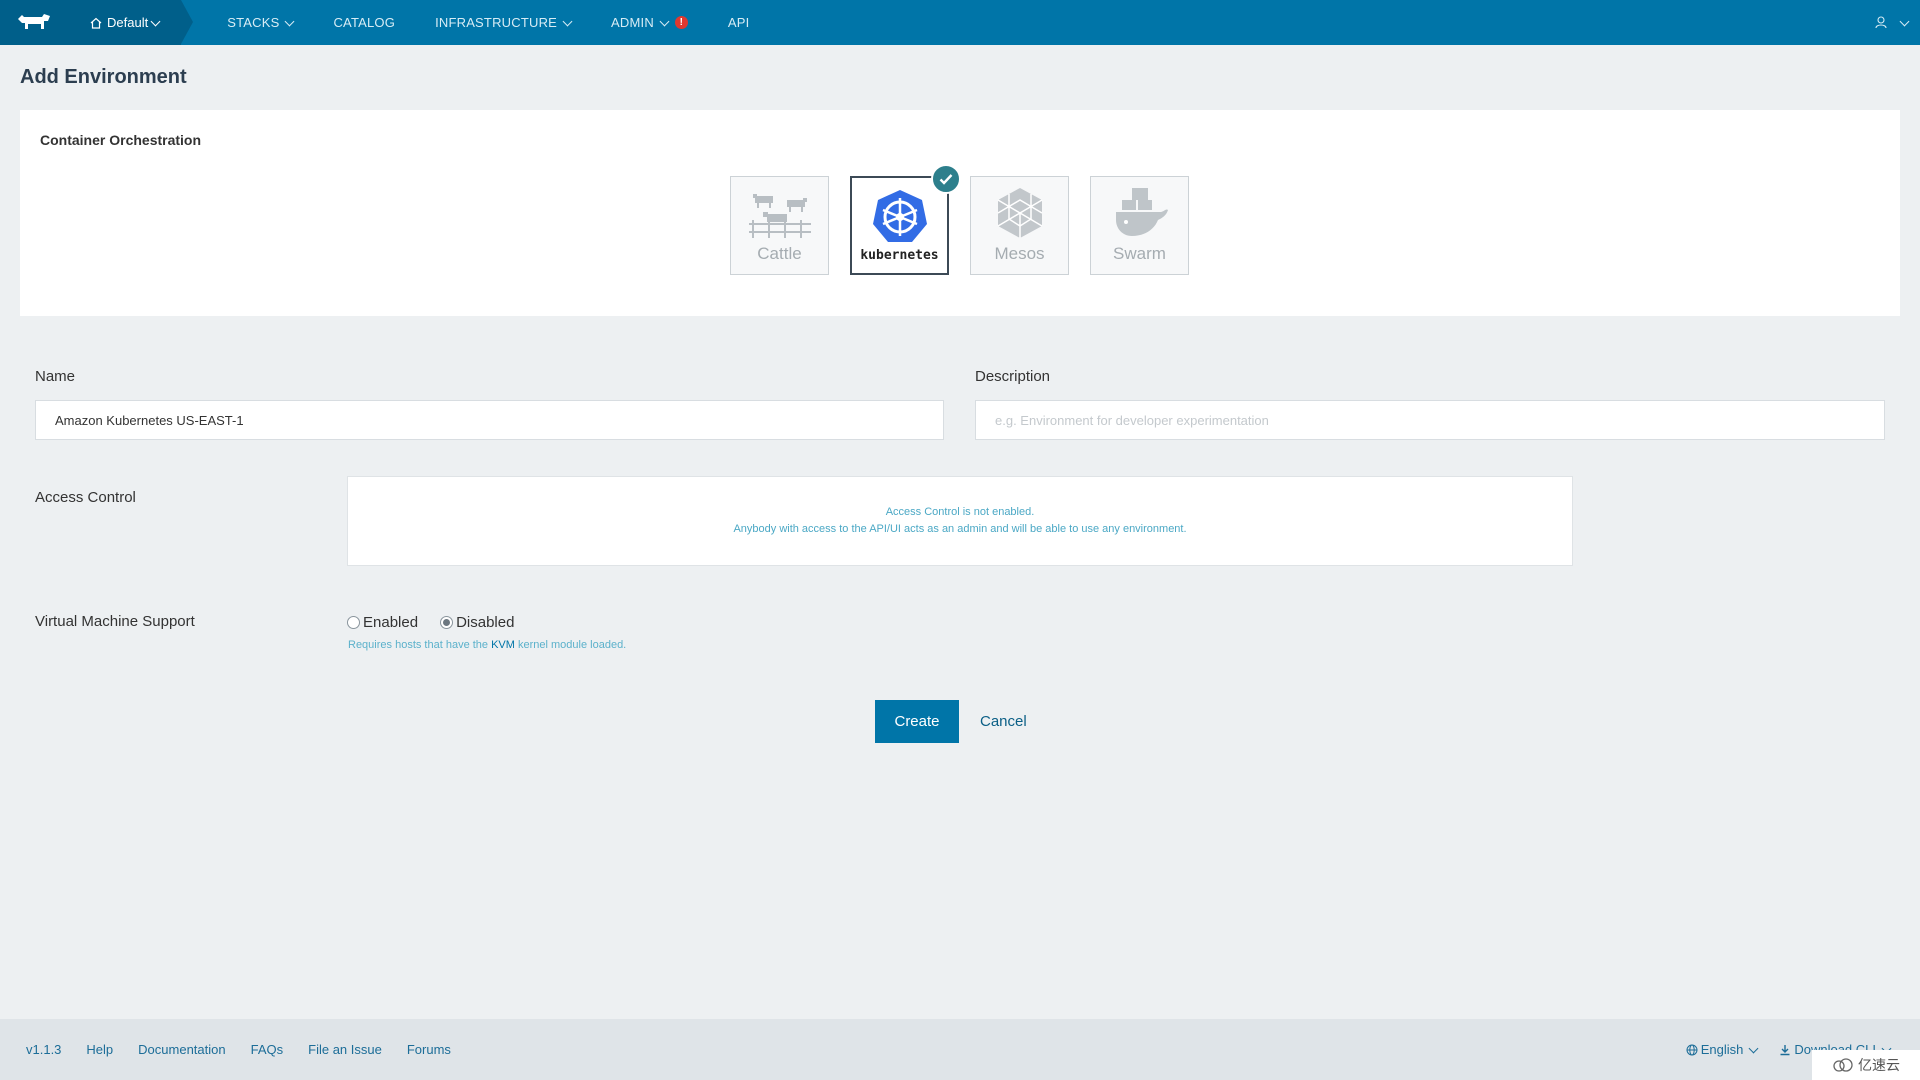 The height and width of the screenshot is (1080, 1920). I want to click on orchestration-option-cattle: Cattle, so click(779, 225).